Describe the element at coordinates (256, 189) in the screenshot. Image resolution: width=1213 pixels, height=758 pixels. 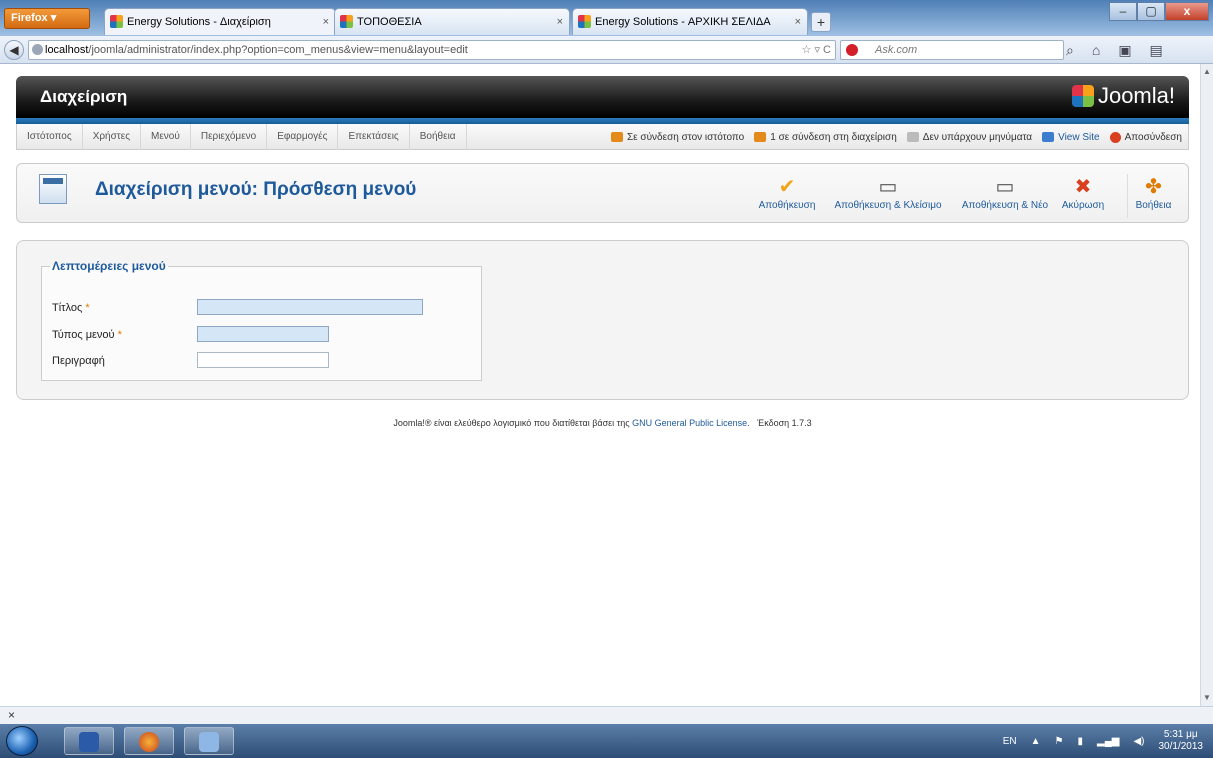
I see `page-title: Διαχείριση μενού: Πρόσθεση μενού` at that location.